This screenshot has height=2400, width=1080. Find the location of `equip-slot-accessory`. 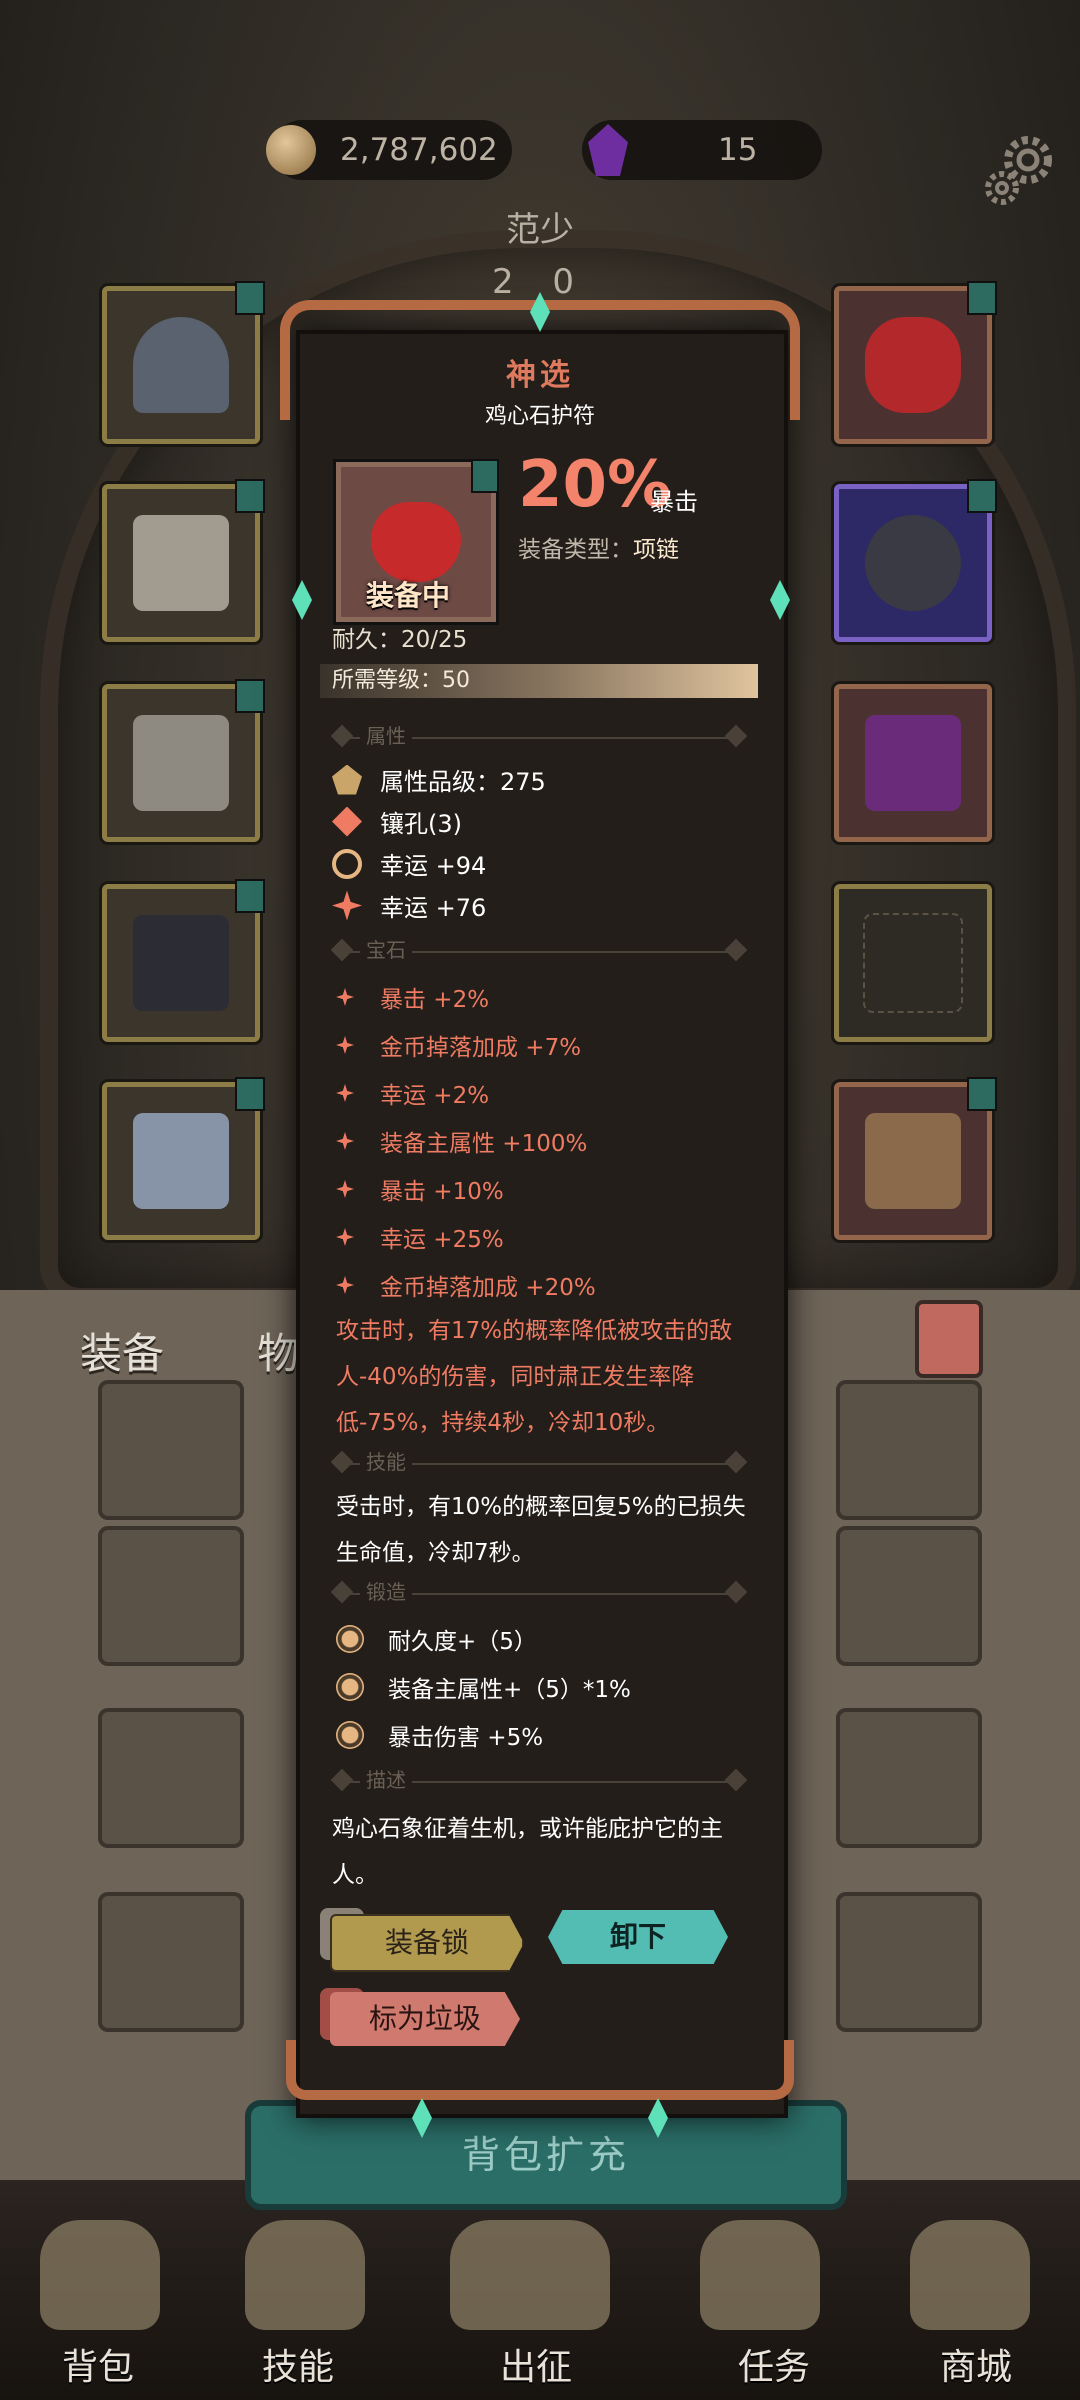

equip-slot-accessory is located at coordinates (915, 1158).